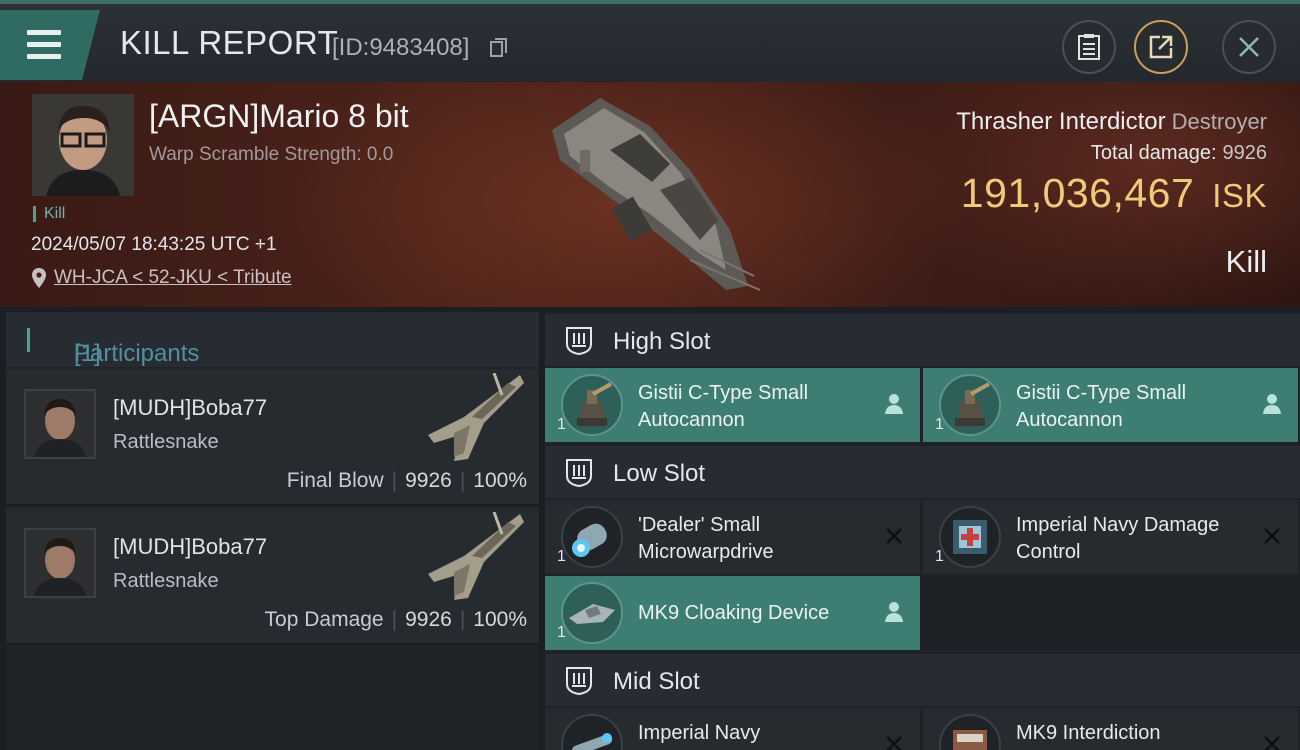  What do you see at coordinates (49, 214) in the screenshot?
I see `kill-tag: Kill` at bounding box center [49, 214].